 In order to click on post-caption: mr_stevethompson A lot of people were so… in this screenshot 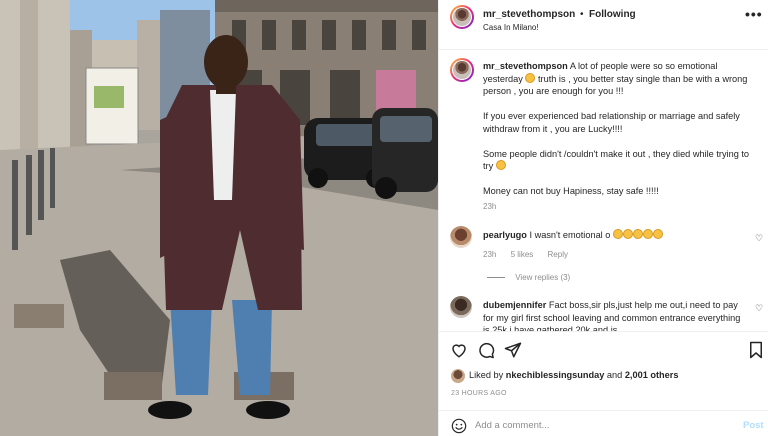, I will do `click(618, 135)`.